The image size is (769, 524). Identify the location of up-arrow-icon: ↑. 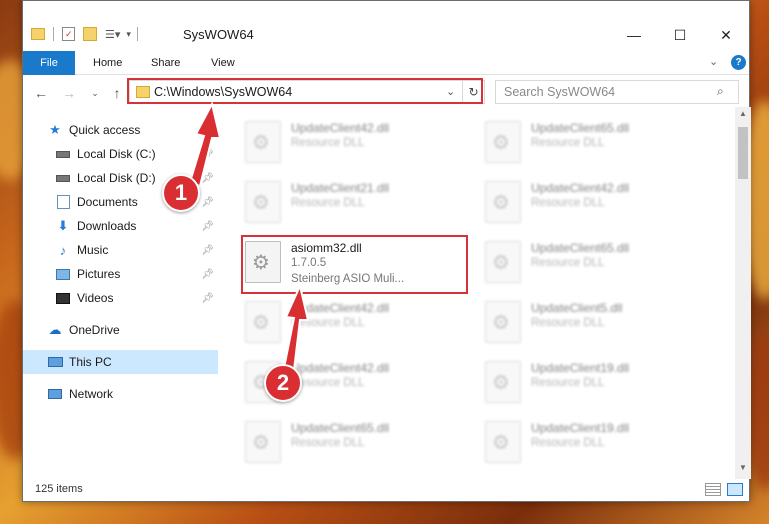
(117, 93).